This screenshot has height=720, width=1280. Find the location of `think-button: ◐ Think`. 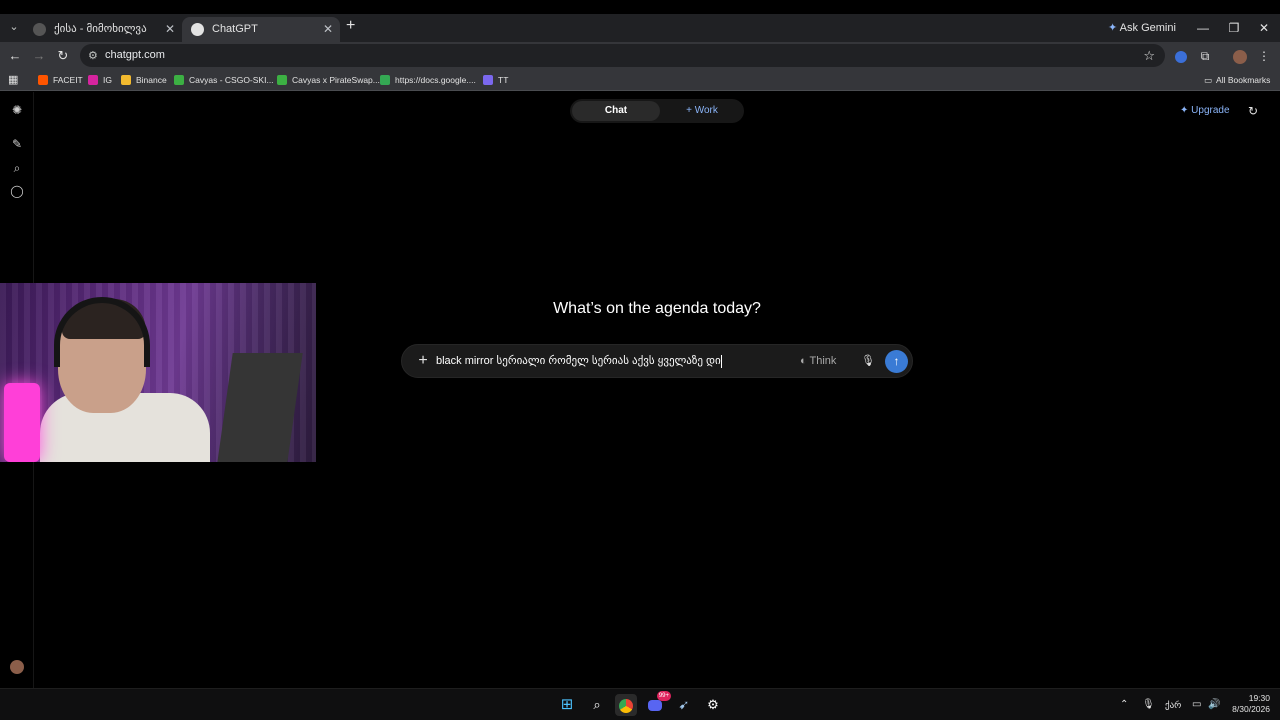

think-button: ◐ Think is located at coordinates (818, 361).